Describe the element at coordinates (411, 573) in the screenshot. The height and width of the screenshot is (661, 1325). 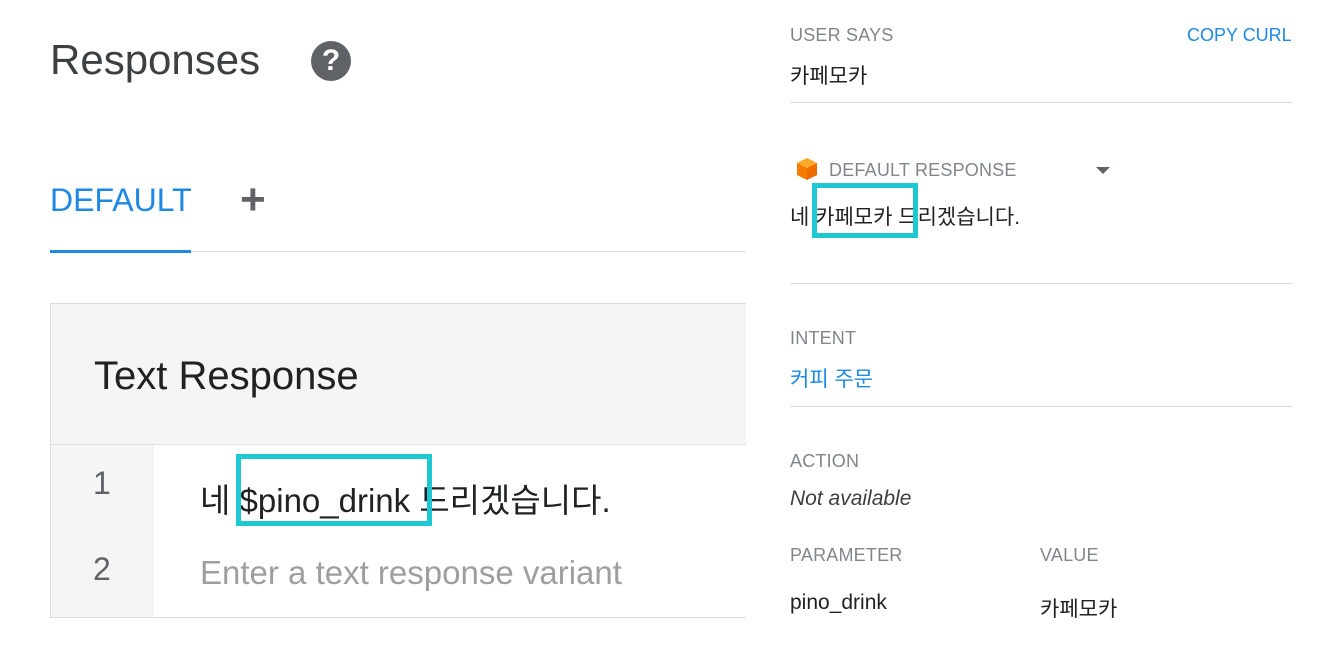
I see `text-response-variant-input: Enter a text response variant` at that location.